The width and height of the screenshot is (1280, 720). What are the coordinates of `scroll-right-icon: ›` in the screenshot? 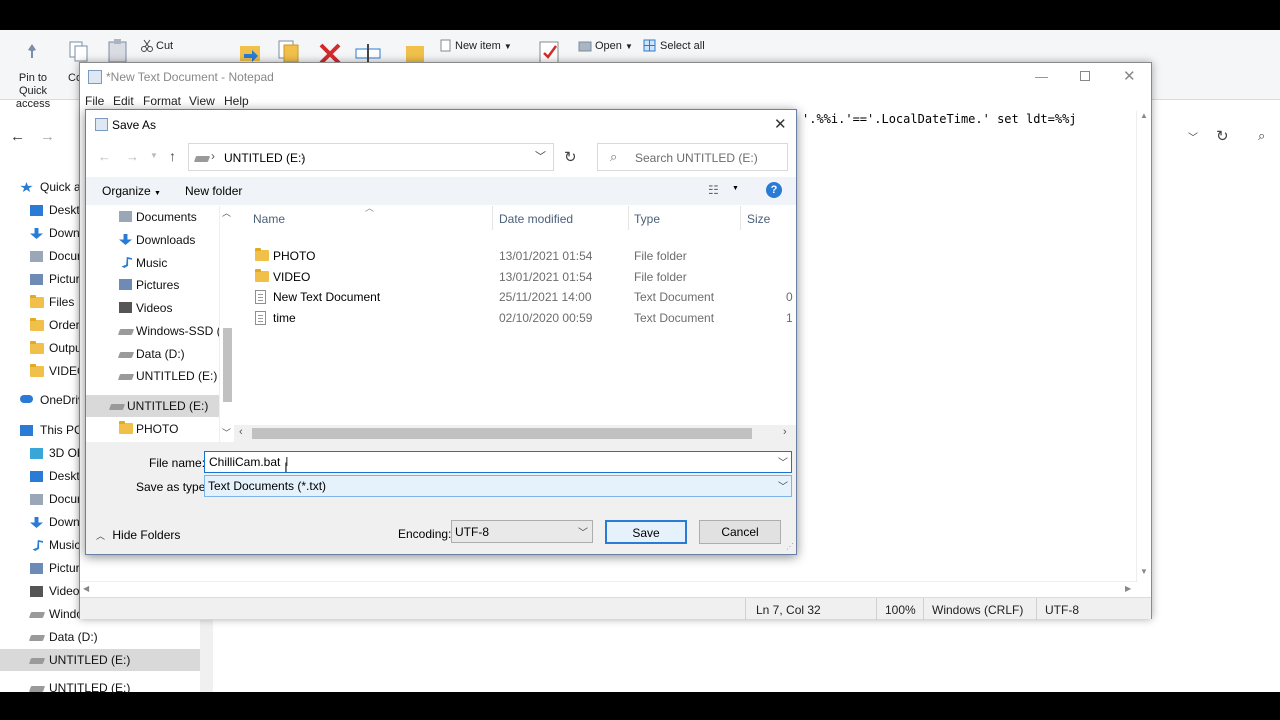 It's located at (785, 432).